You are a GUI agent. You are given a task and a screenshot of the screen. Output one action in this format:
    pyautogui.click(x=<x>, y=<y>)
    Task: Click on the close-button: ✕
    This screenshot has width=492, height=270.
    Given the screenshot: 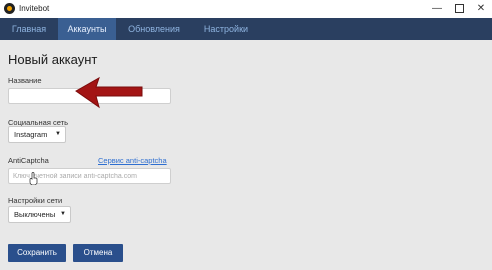 What is the action you would take?
    pyautogui.click(x=481, y=8)
    